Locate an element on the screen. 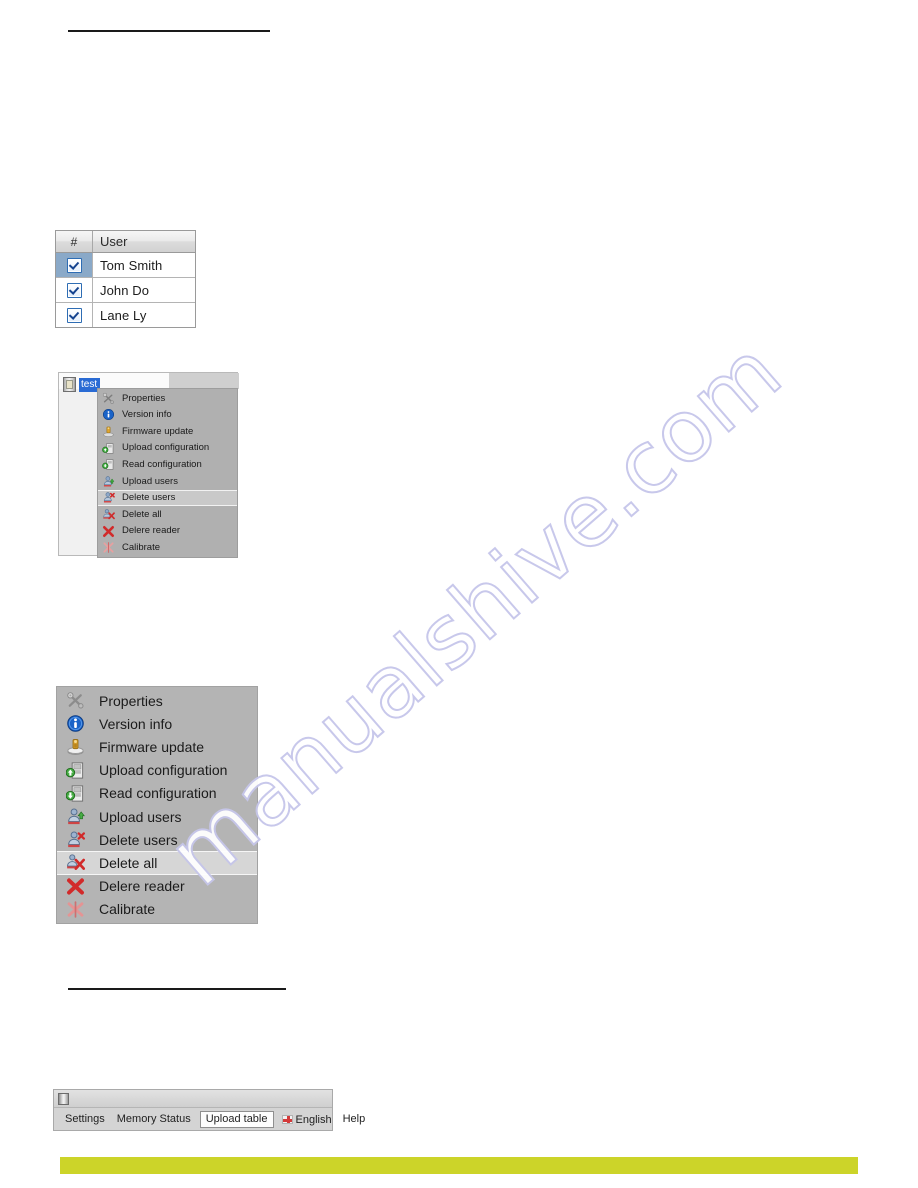 This screenshot has width=918, height=1188. menu-item-help: Help is located at coordinates (354, 1119).